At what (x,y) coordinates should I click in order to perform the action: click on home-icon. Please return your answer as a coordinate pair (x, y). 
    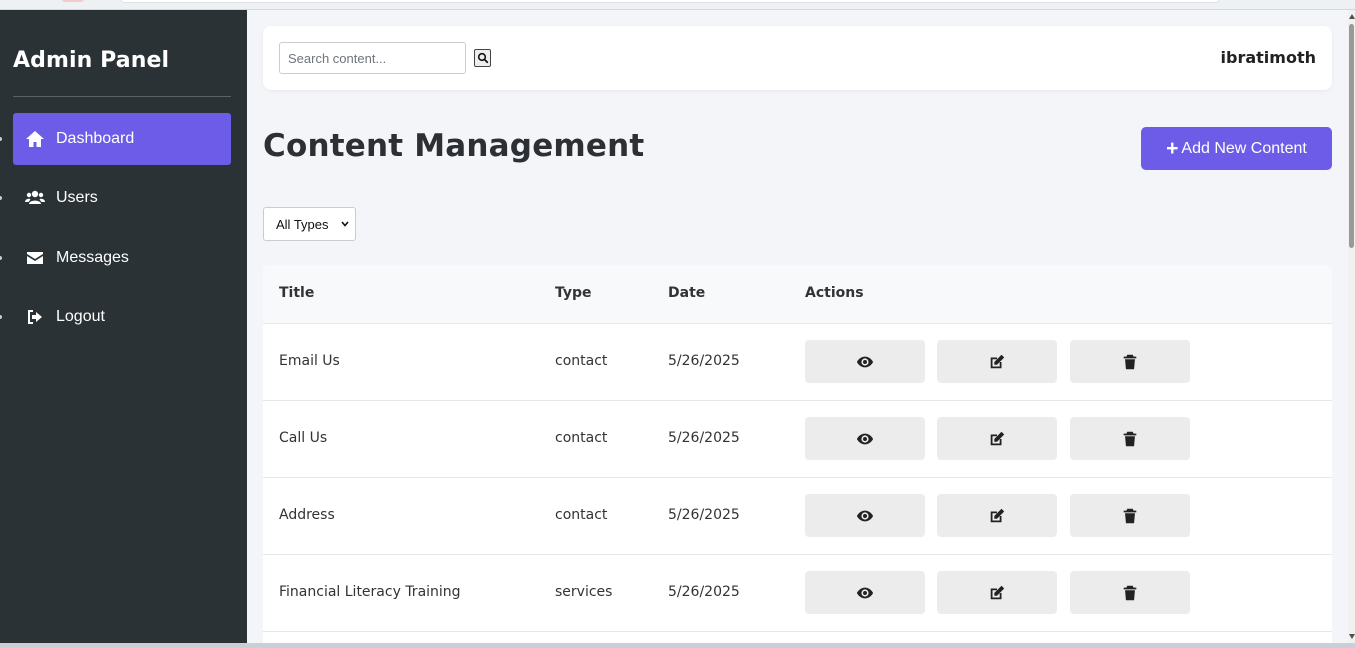
    Looking at the image, I should click on (35, 139).